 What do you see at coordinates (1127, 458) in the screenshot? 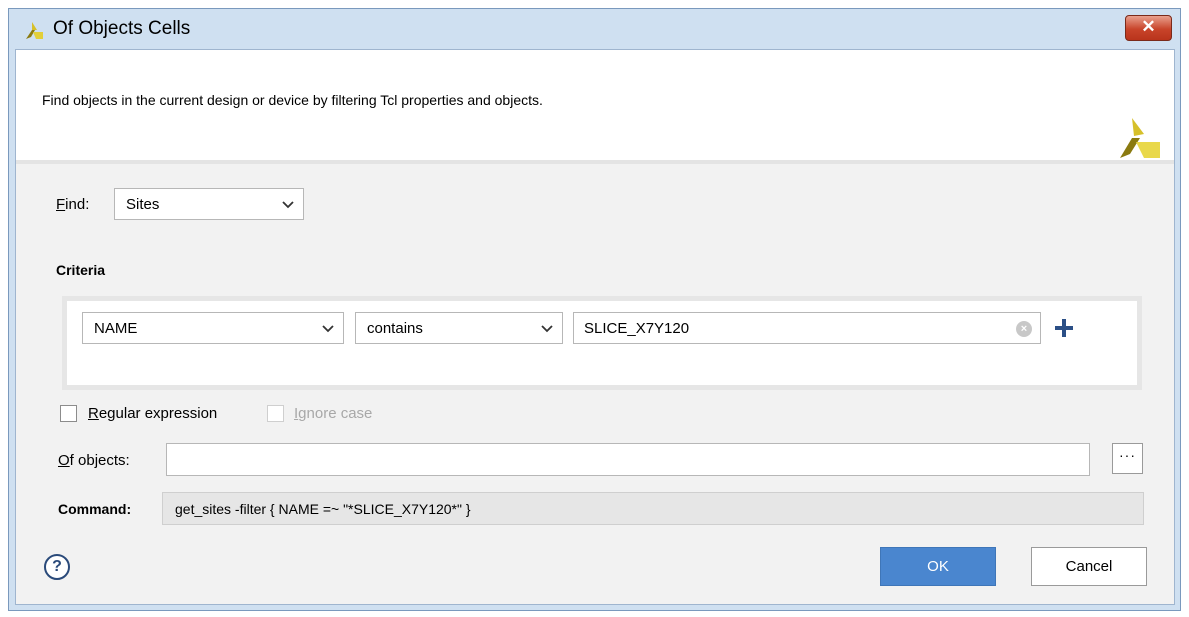
I see `browse-button: ···` at bounding box center [1127, 458].